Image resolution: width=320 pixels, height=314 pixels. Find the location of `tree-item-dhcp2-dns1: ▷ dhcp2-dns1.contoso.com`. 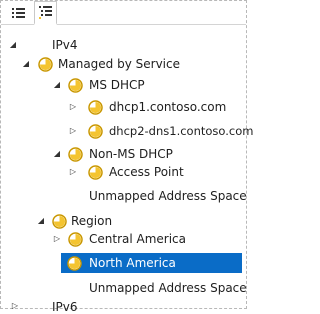

tree-item-dhcp2-dns1: ▷ dhcp2-dns1.contoso.com is located at coordinates (126, 131).